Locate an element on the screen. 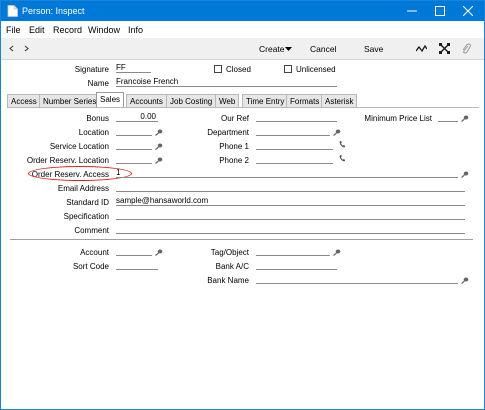 This screenshot has height=410, width=485. standard-id-label: Standard ID is located at coordinates (87, 202).